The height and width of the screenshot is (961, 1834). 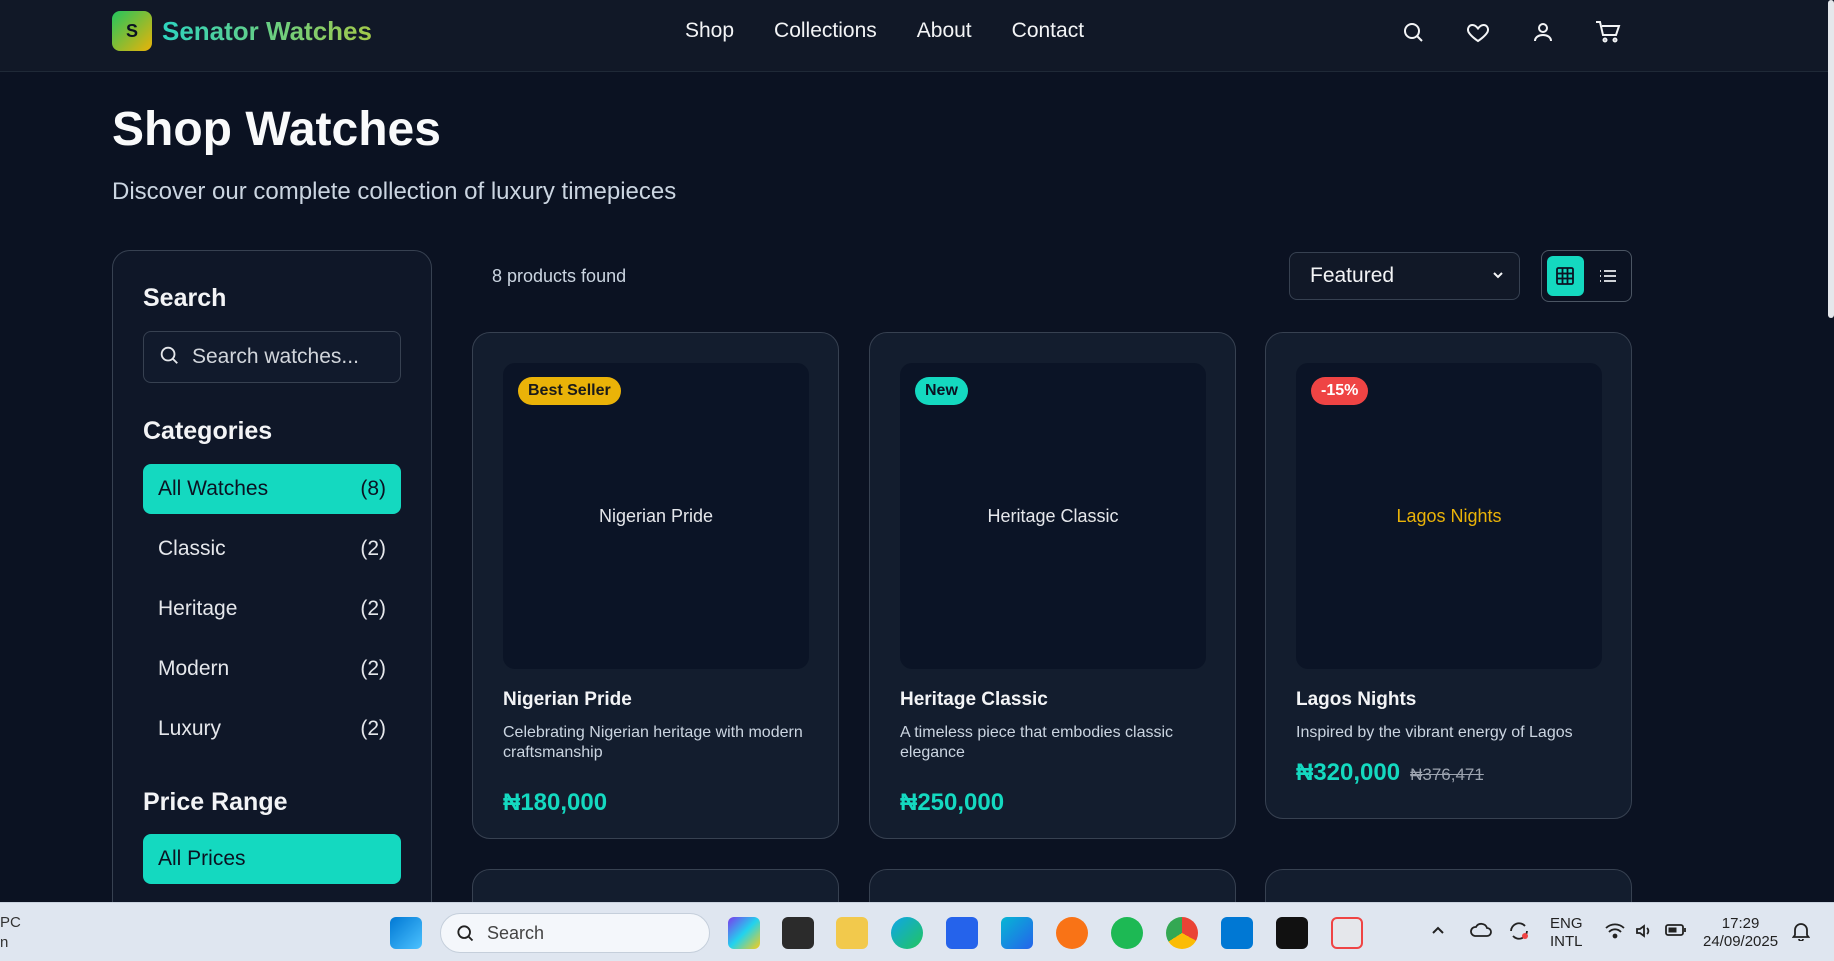 I want to click on language-indicator: ENG INTL, so click(x=1566, y=933).